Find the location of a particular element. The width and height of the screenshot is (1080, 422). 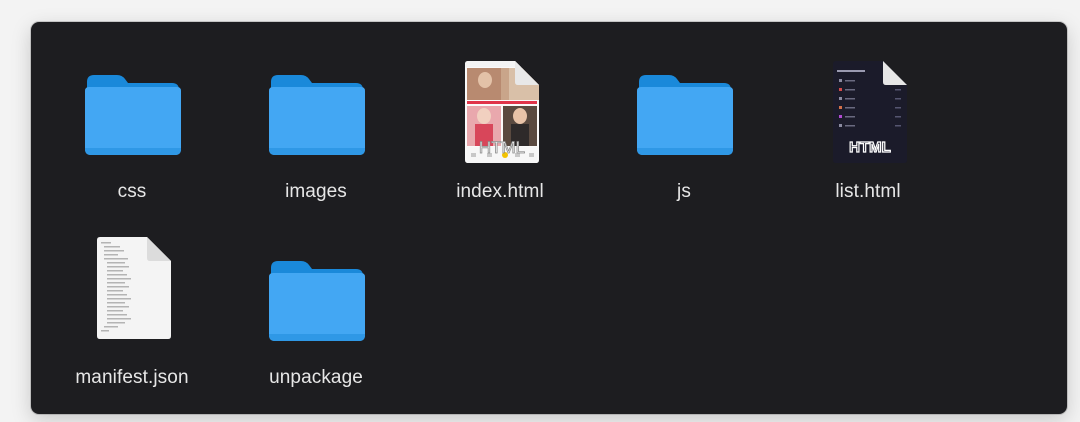

json-file-icon is located at coordinates (134, 288).